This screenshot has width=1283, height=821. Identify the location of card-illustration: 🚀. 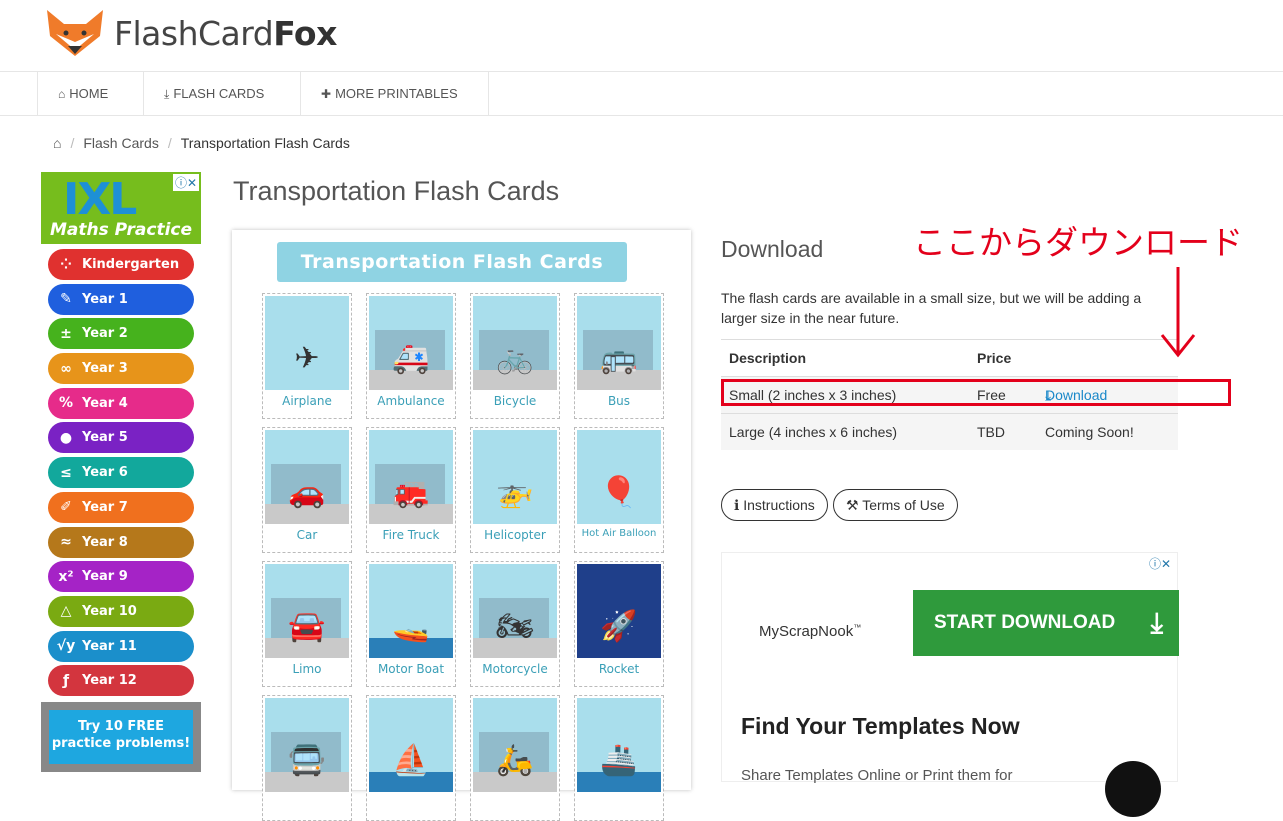
(619, 611).